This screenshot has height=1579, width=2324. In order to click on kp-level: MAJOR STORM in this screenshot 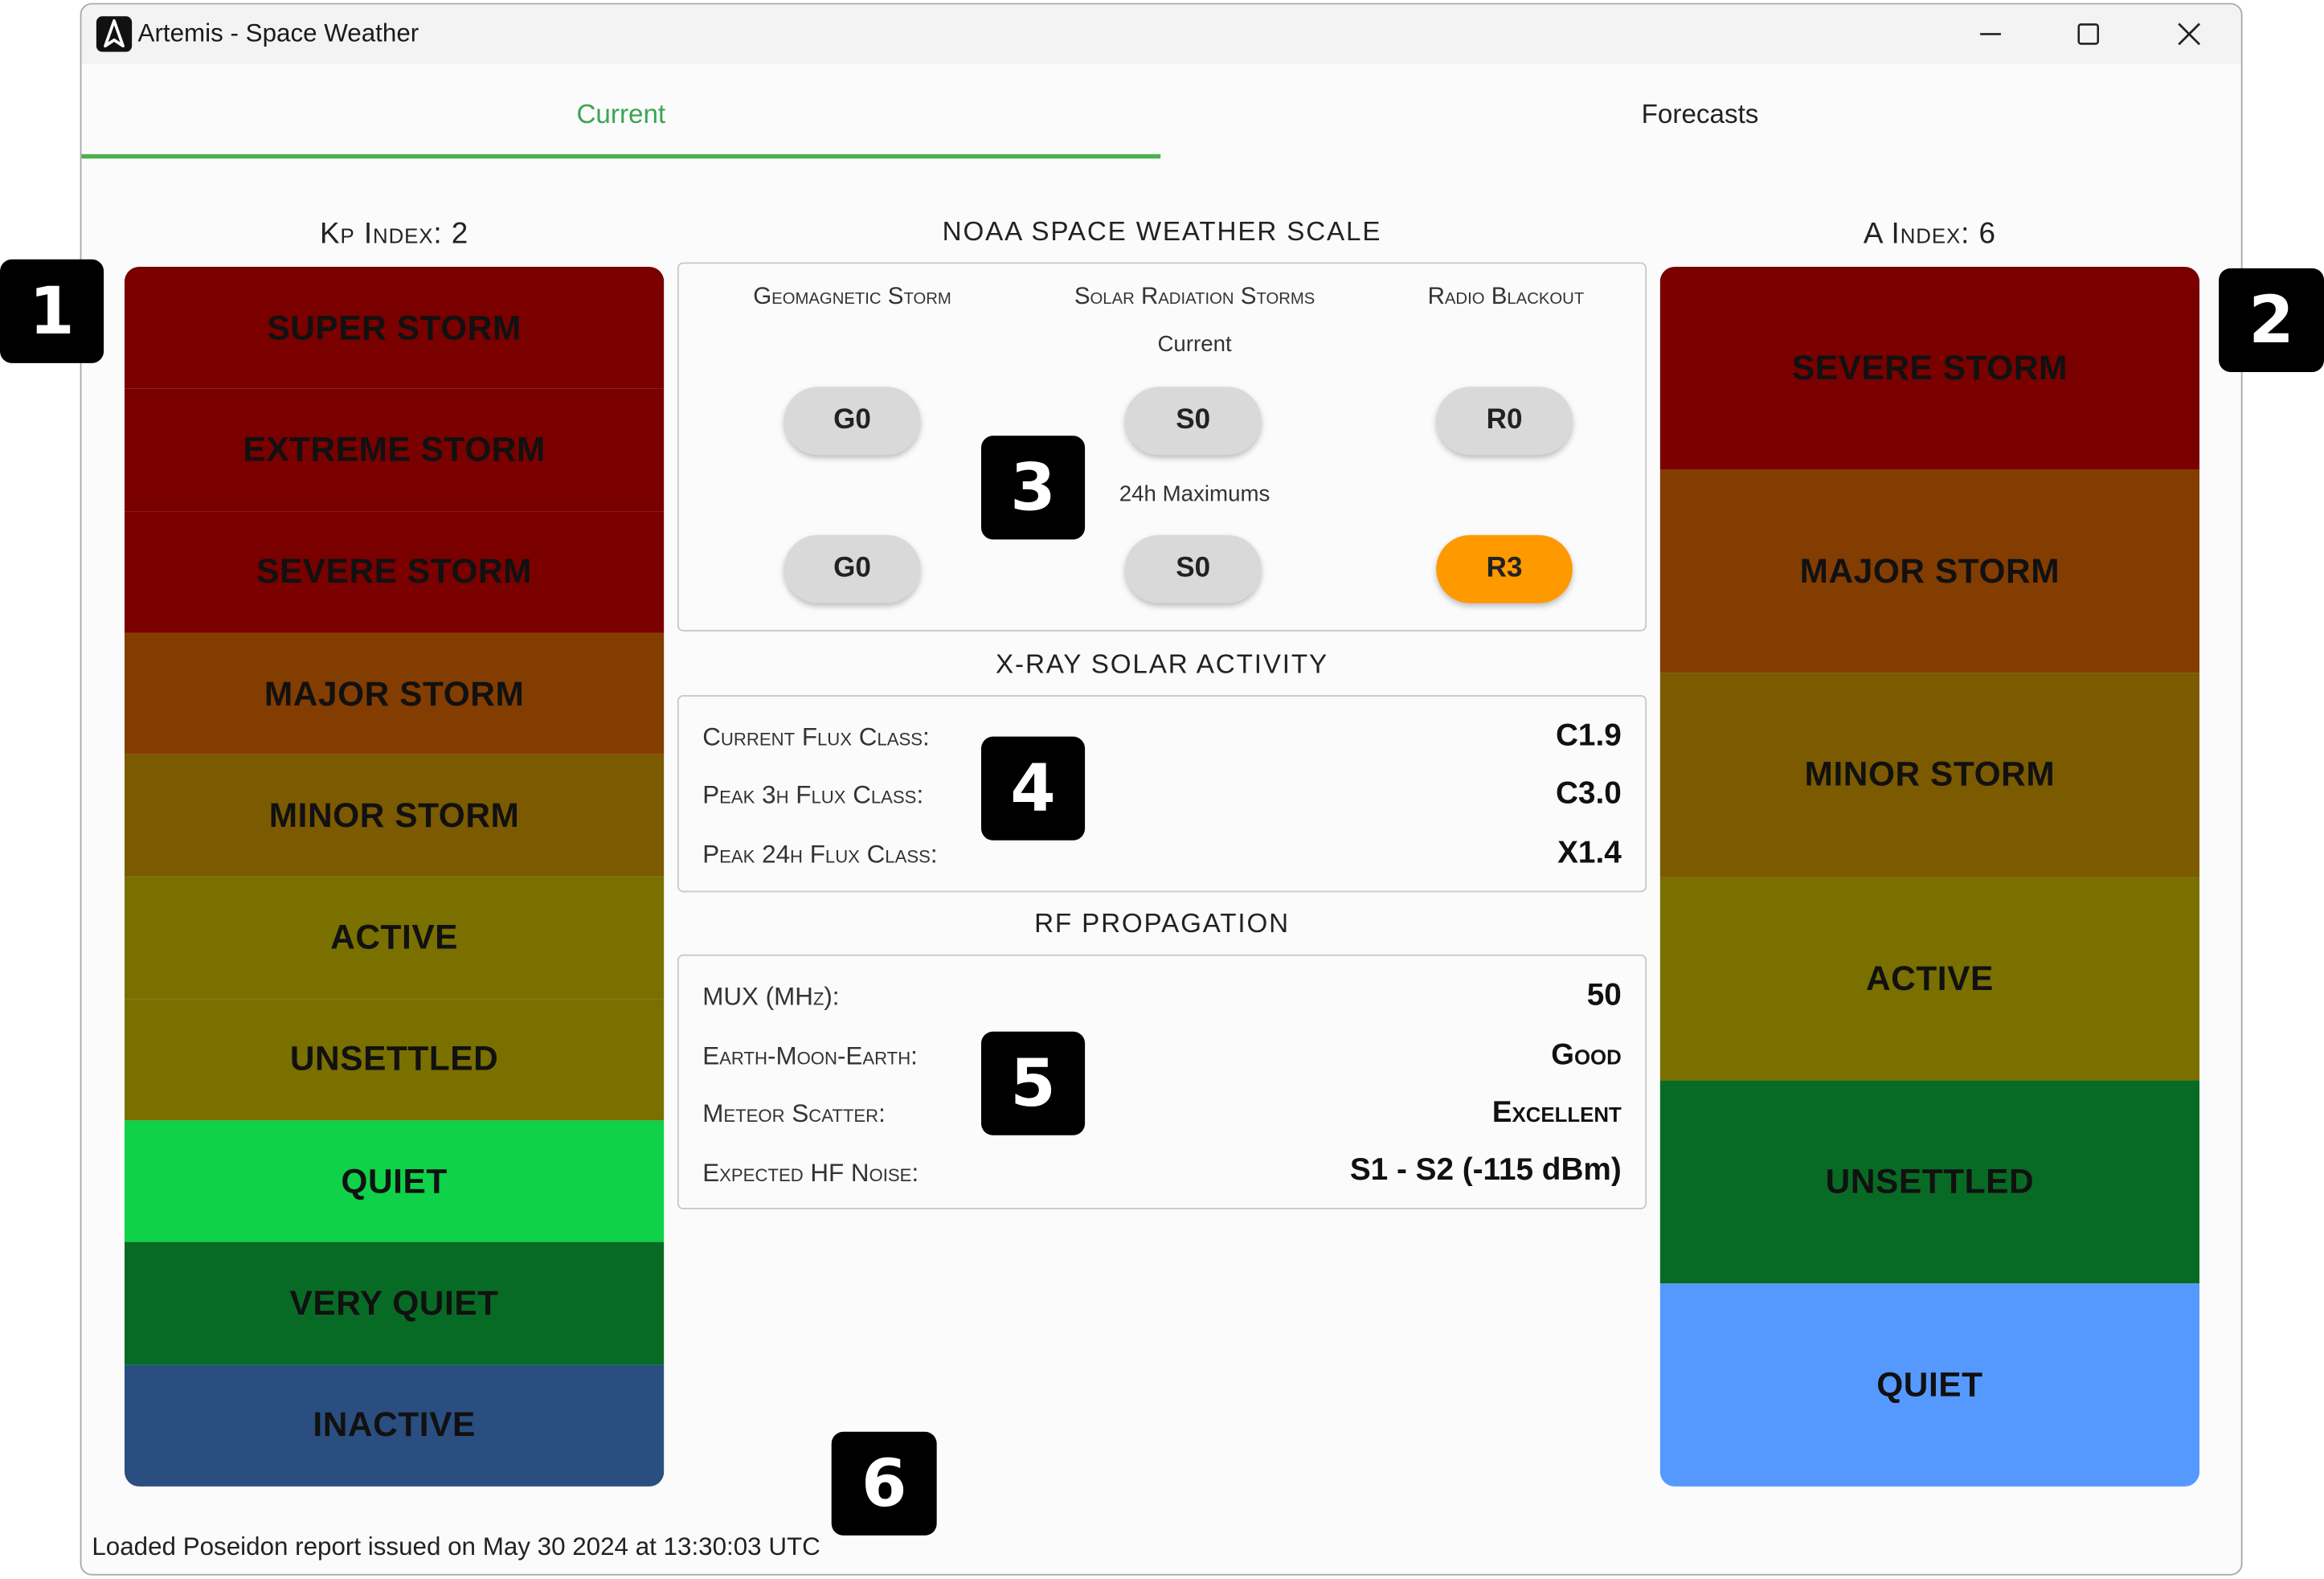, I will do `click(394, 693)`.